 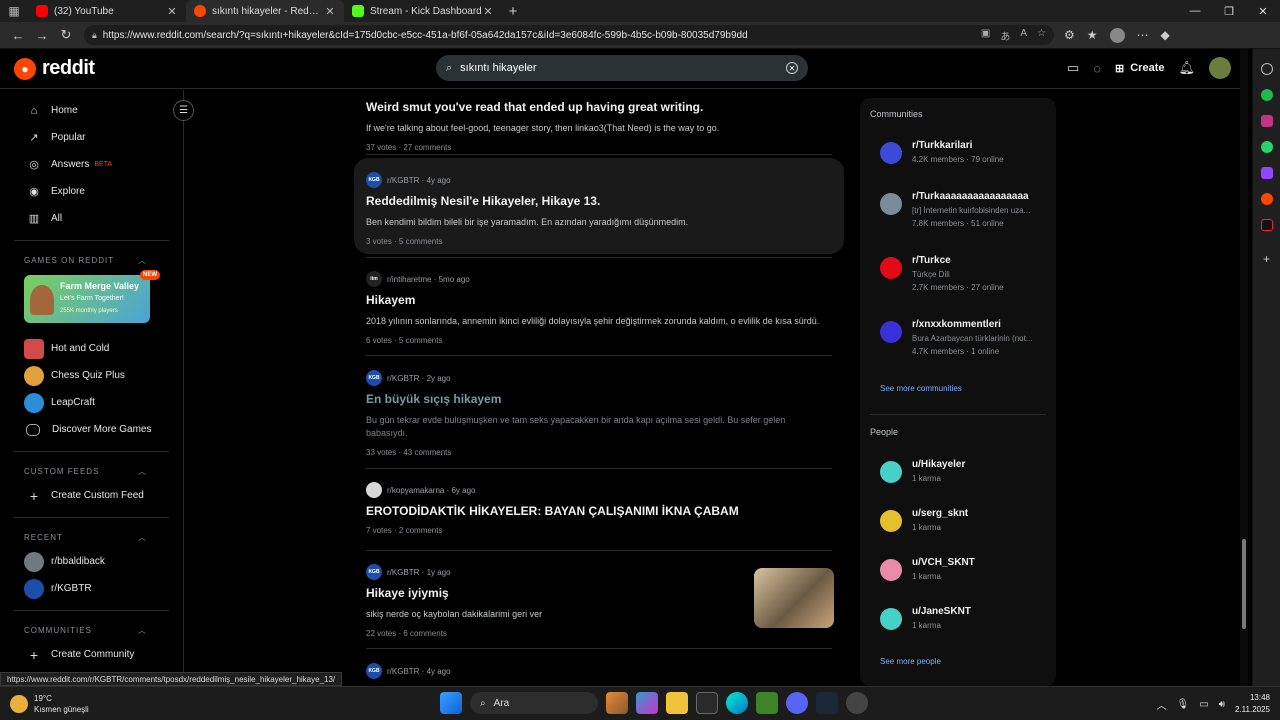 What do you see at coordinates (794, 598) in the screenshot?
I see `post-thumbnail` at bounding box center [794, 598].